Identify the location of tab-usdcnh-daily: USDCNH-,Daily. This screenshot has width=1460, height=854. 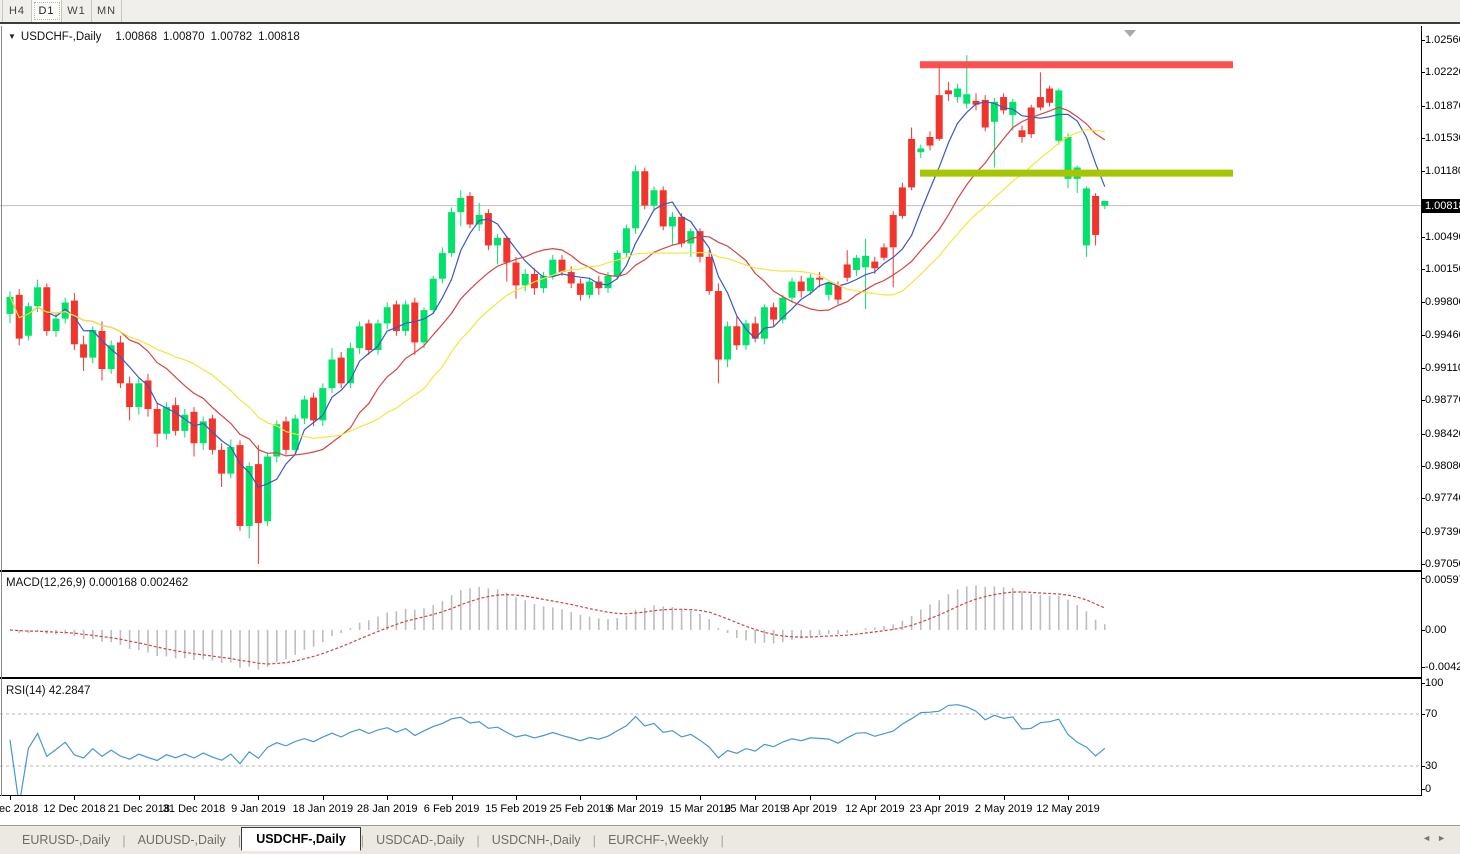
(536, 840).